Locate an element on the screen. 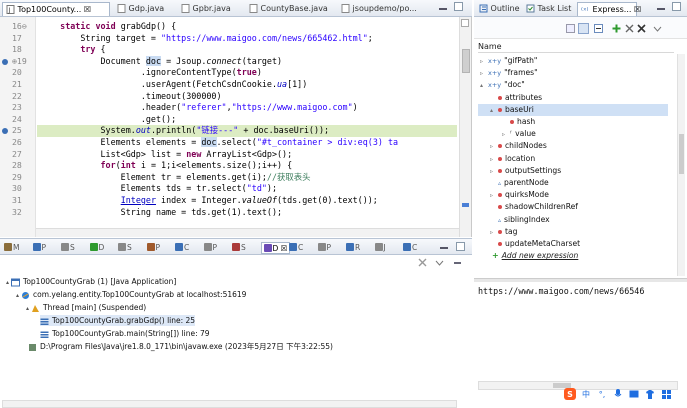 The height and width of the screenshot is (408, 687). collapse-all-icon is located at coordinates (598, 28).